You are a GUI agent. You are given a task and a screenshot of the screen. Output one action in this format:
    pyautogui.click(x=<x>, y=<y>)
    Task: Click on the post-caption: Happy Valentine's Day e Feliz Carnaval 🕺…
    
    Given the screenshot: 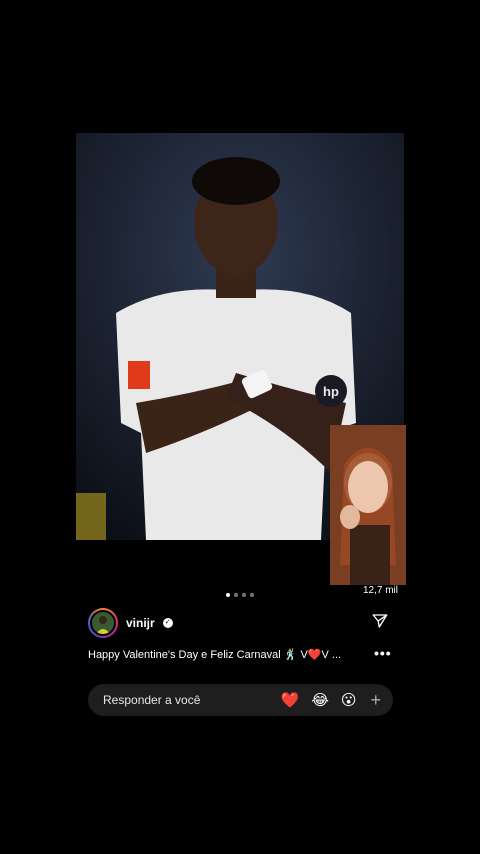 What is the action you would take?
    pyautogui.click(x=214, y=654)
    